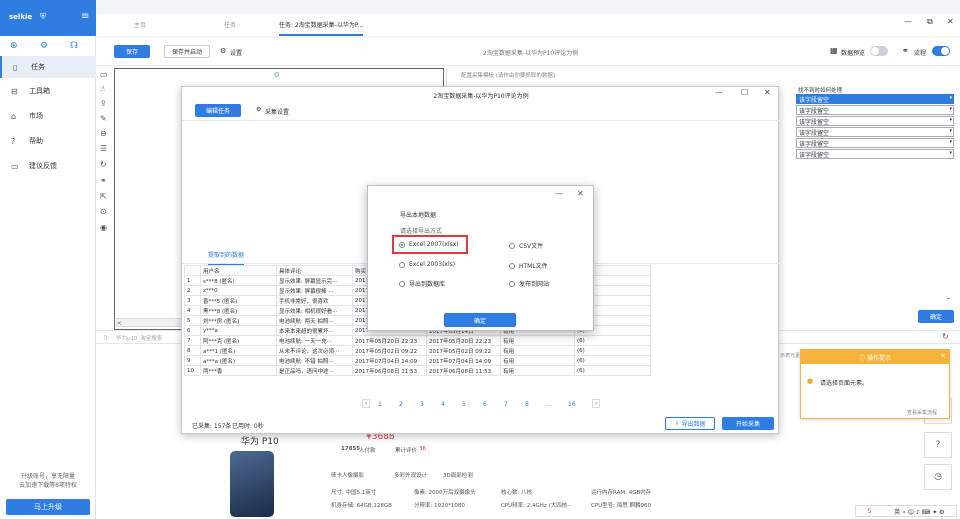 This screenshot has height=519, width=960. I want to click on click-icon: ☝, so click(102, 88).